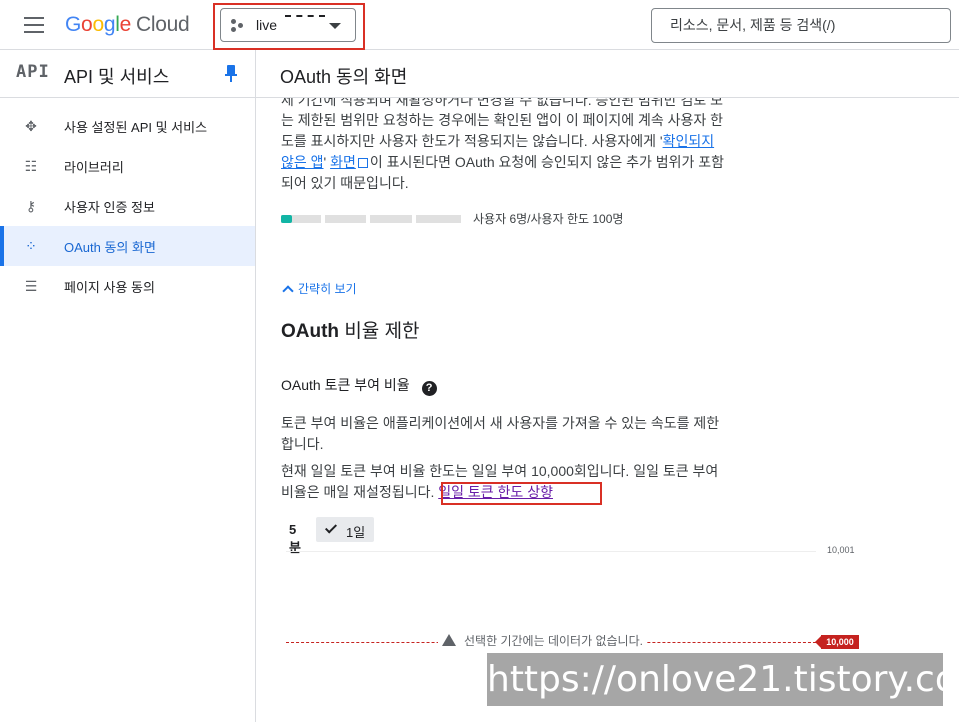  I want to click on sidebar-item-enabled-apis: ✥ 사용 설정된 API 및 서비스, so click(127, 126).